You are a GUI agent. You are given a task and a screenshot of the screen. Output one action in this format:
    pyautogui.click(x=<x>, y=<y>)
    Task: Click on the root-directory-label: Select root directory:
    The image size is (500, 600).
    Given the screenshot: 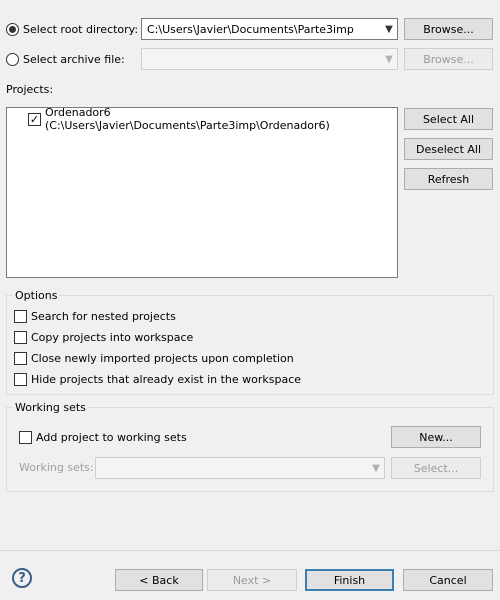 What is the action you would take?
    pyautogui.click(x=81, y=29)
    